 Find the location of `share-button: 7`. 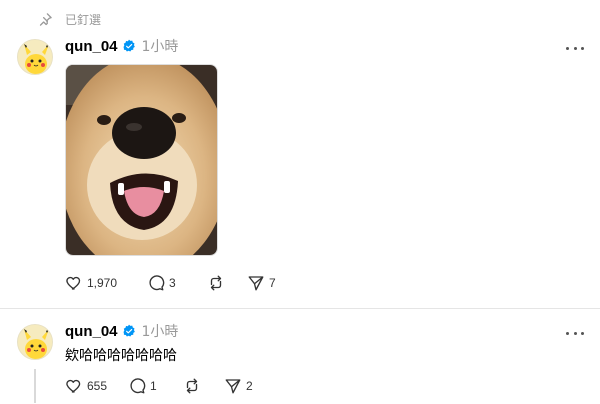

share-button: 7 is located at coordinates (261, 283).